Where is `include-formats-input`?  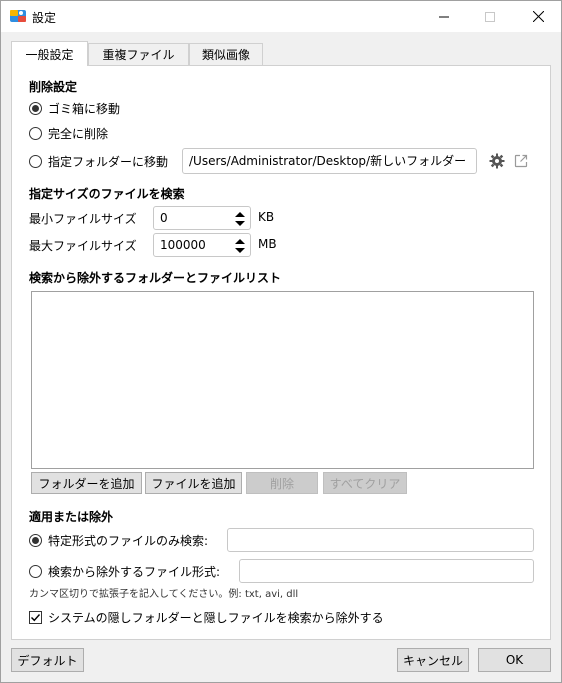
include-formats-input is located at coordinates (380, 540).